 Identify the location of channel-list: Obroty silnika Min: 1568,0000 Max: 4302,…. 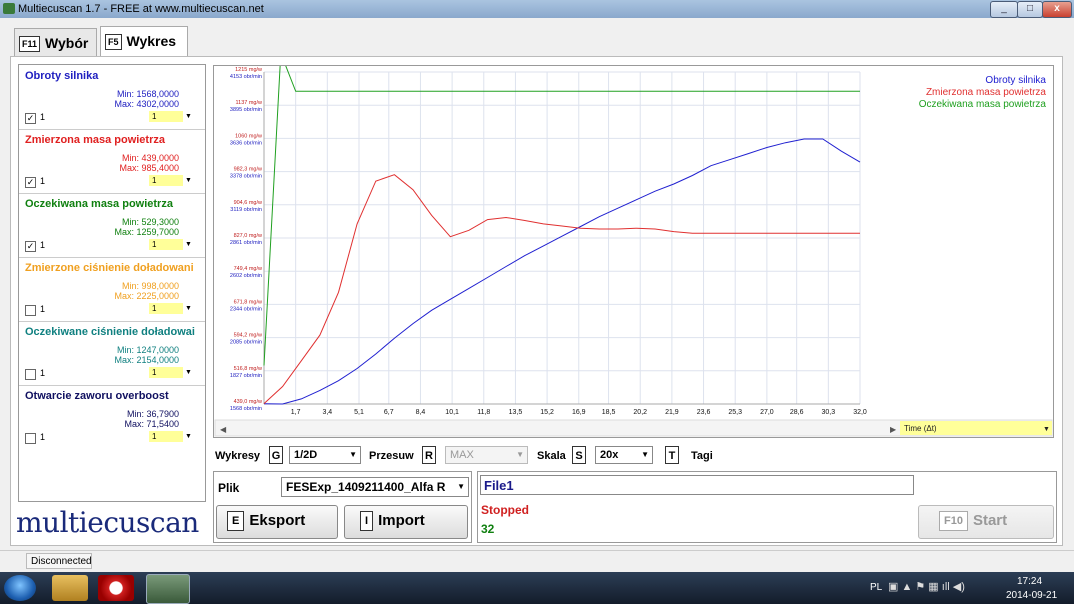
(112, 283).